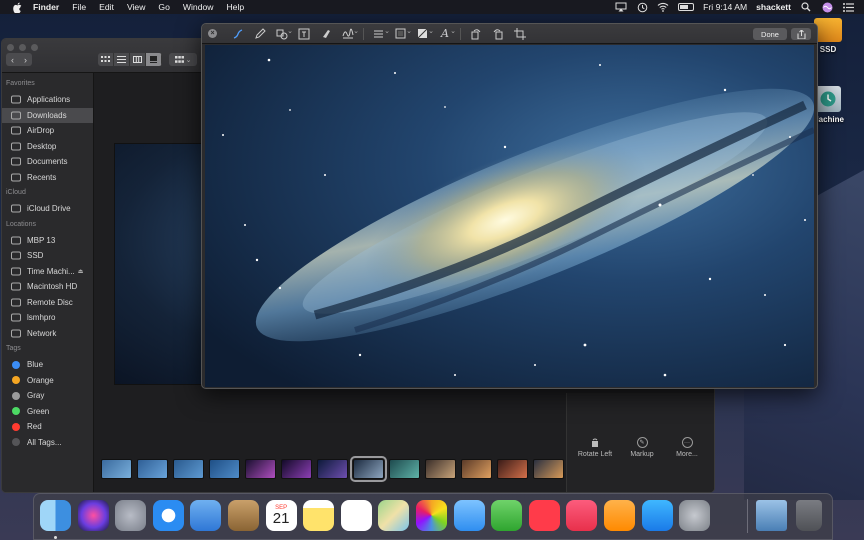 The width and height of the screenshot is (864, 540). Describe the element at coordinates (93, 515) in the screenshot. I see `dock-siri` at that location.